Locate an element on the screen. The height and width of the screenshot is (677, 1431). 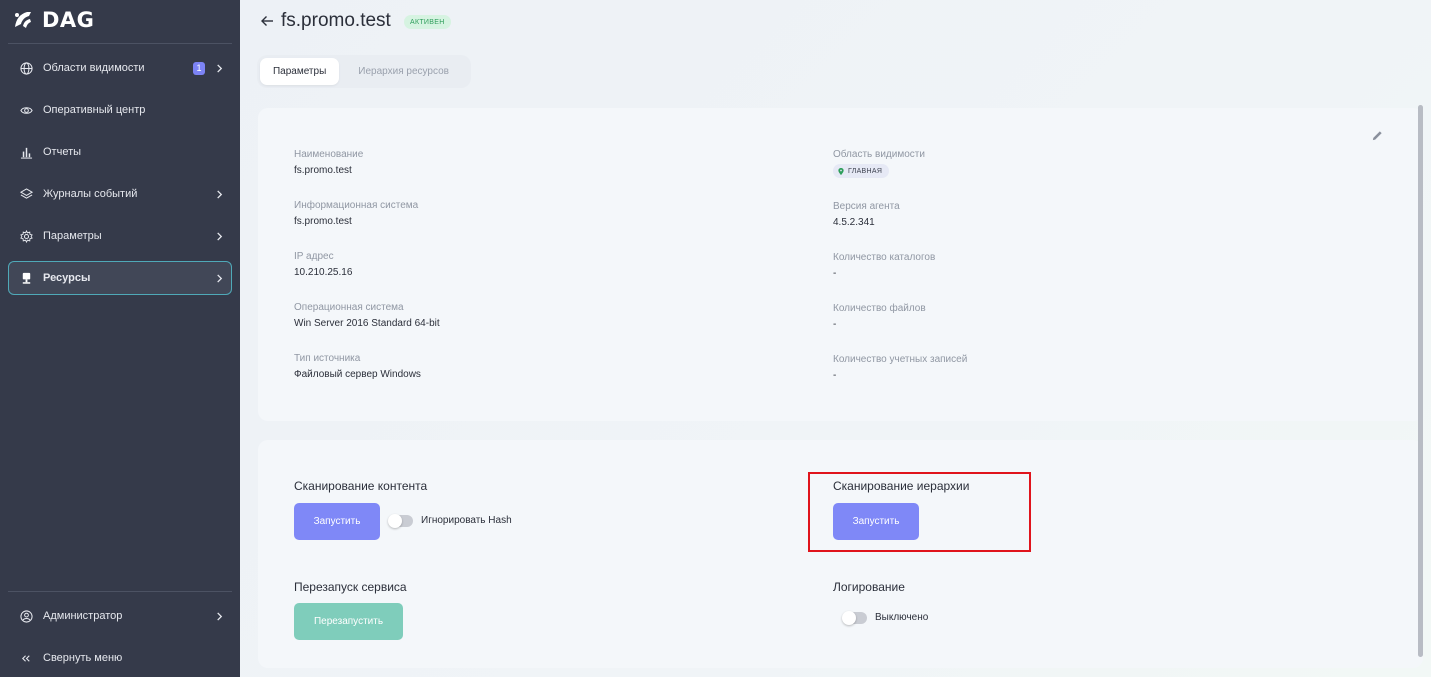
sidebar-item-operations-center: Оперативный центр is located at coordinates (120, 110).